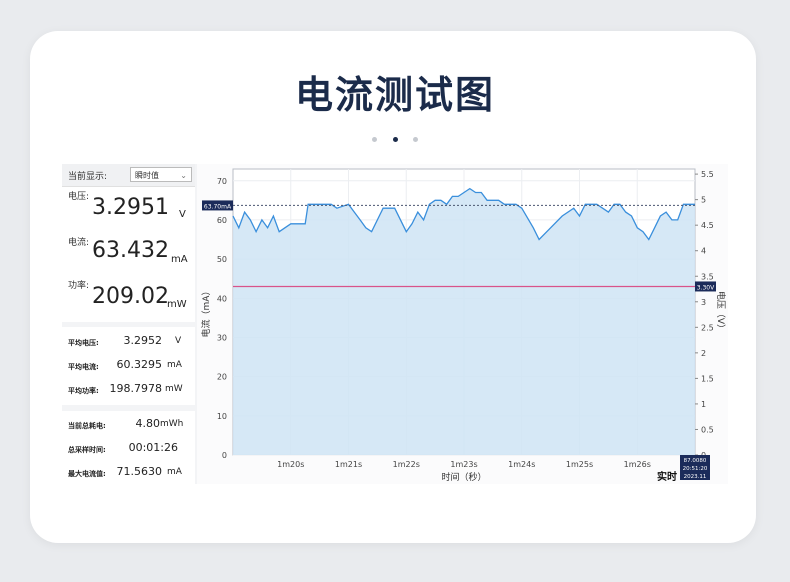 This screenshot has width=790, height=582. I want to click on voltage-unit: V, so click(182, 214).